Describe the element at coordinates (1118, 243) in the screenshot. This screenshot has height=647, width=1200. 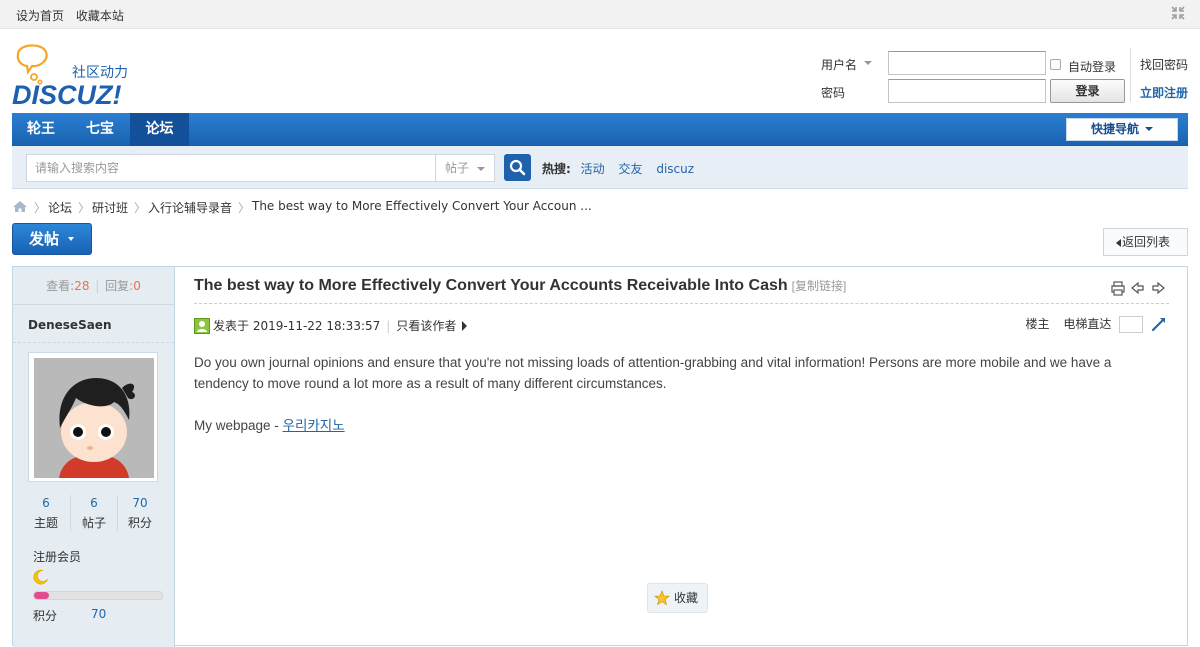
I see `chevron-left-icon` at that location.